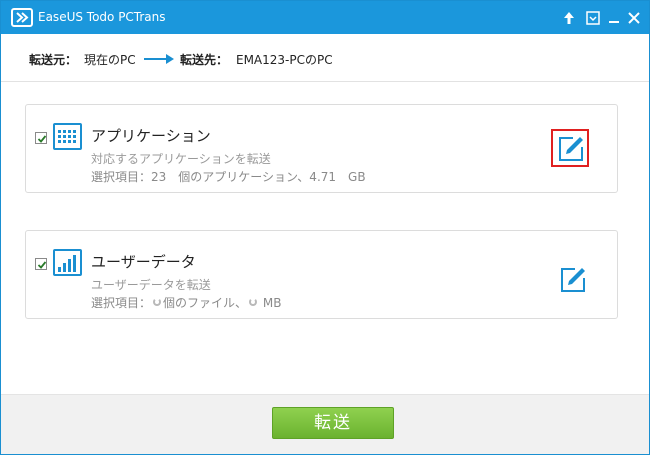 The width and height of the screenshot is (650, 455). I want to click on category-selection-summary: 選択項目： 個のファイル、 MB, so click(186, 302).